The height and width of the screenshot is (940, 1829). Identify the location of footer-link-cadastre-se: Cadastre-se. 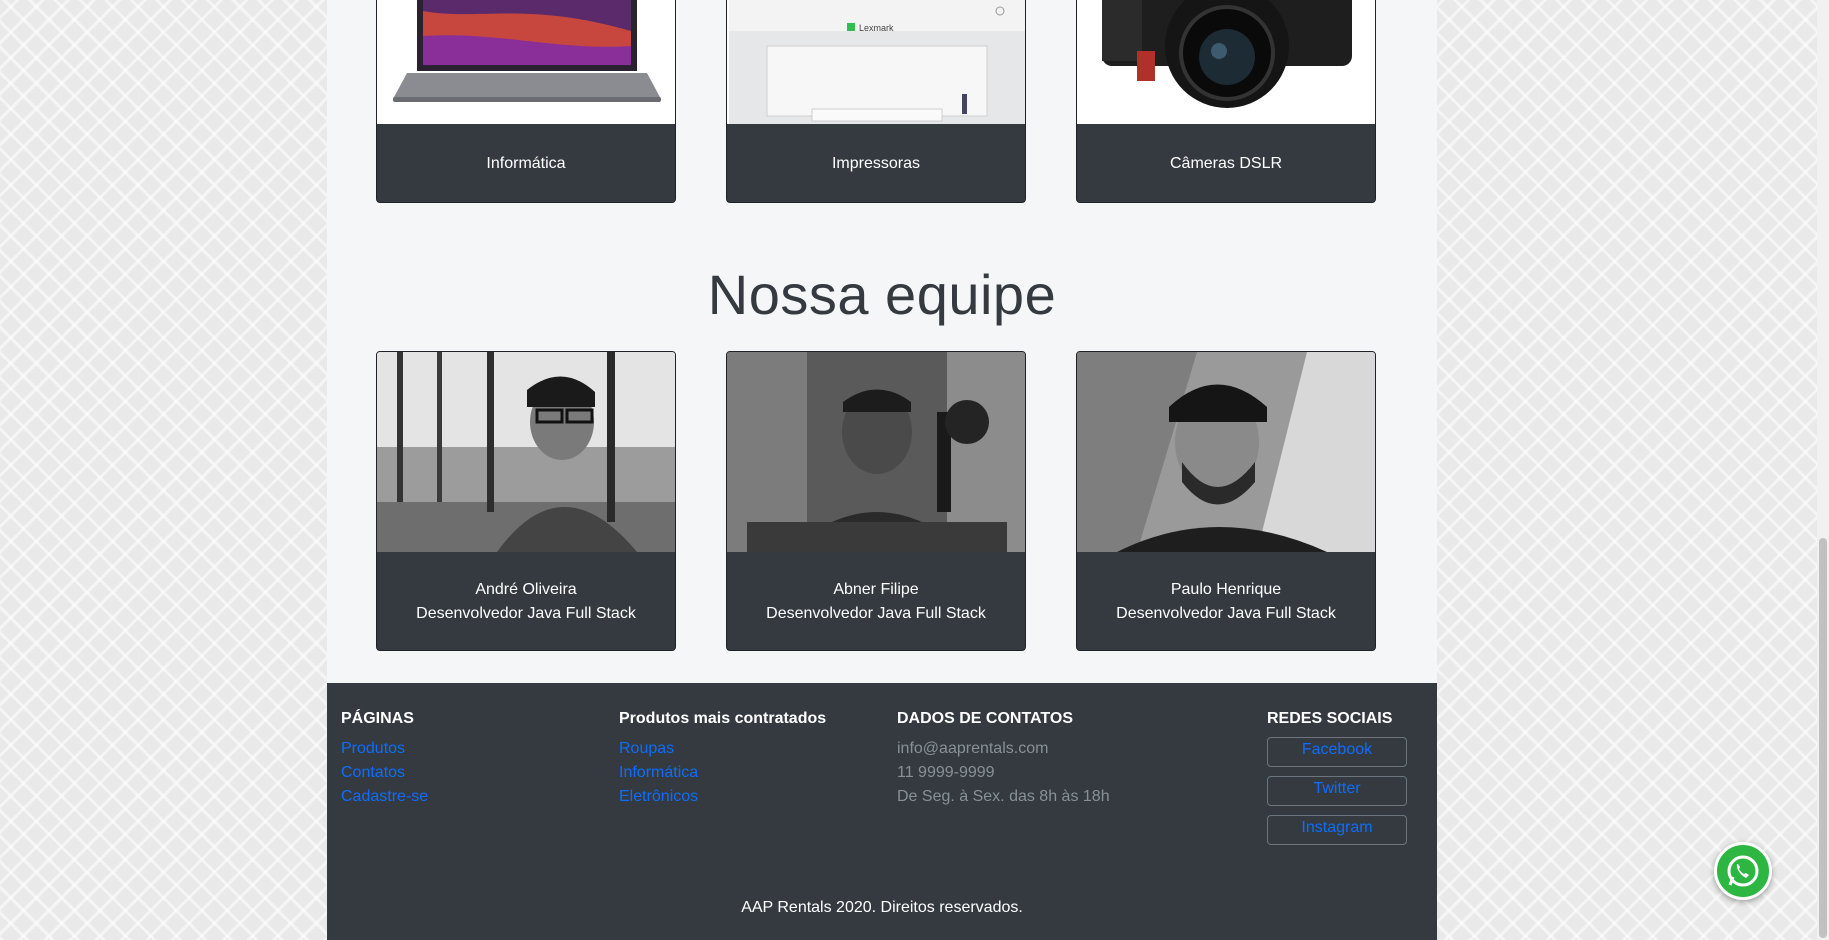
(384, 797).